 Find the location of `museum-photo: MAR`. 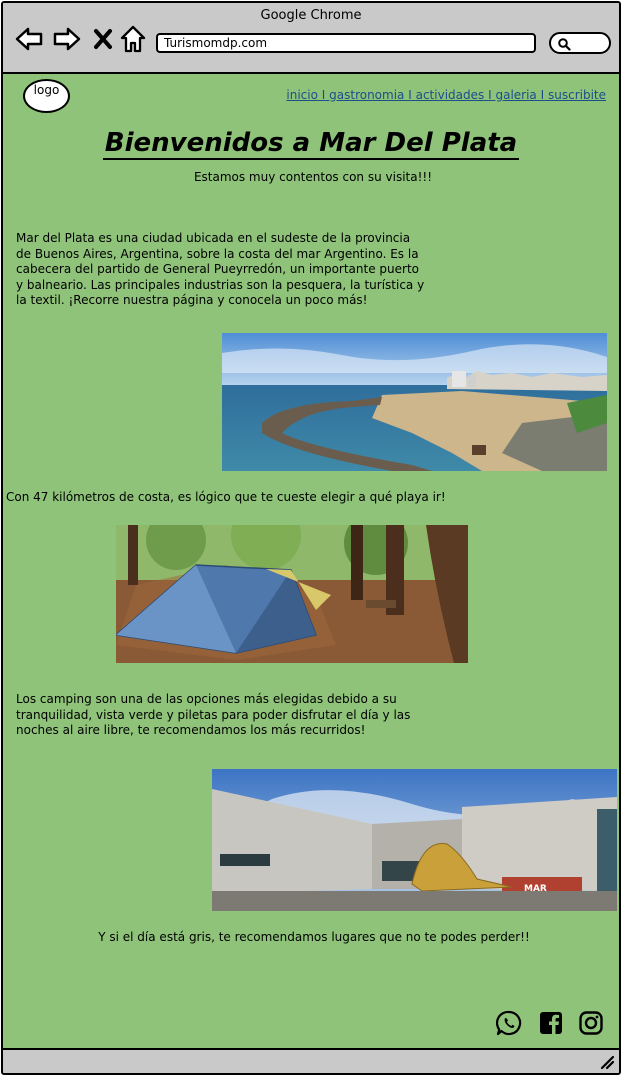

museum-photo: MAR is located at coordinates (414, 840).